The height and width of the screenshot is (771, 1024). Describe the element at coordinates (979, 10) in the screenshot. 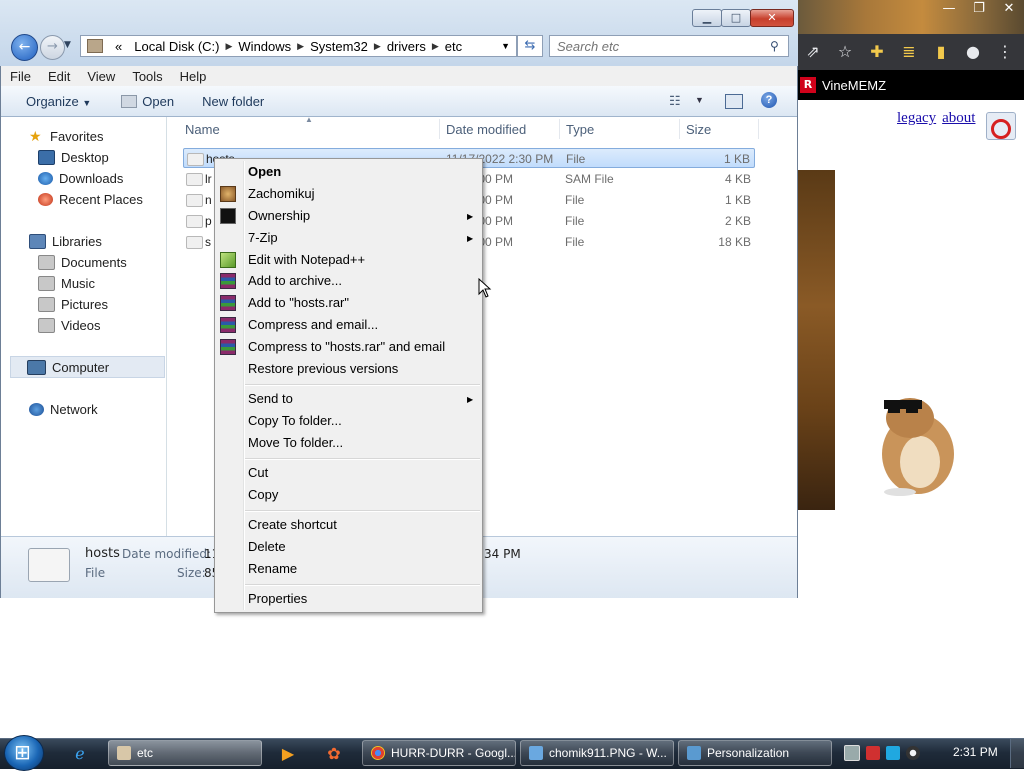

I see `browser-restore-icon: ❐` at that location.